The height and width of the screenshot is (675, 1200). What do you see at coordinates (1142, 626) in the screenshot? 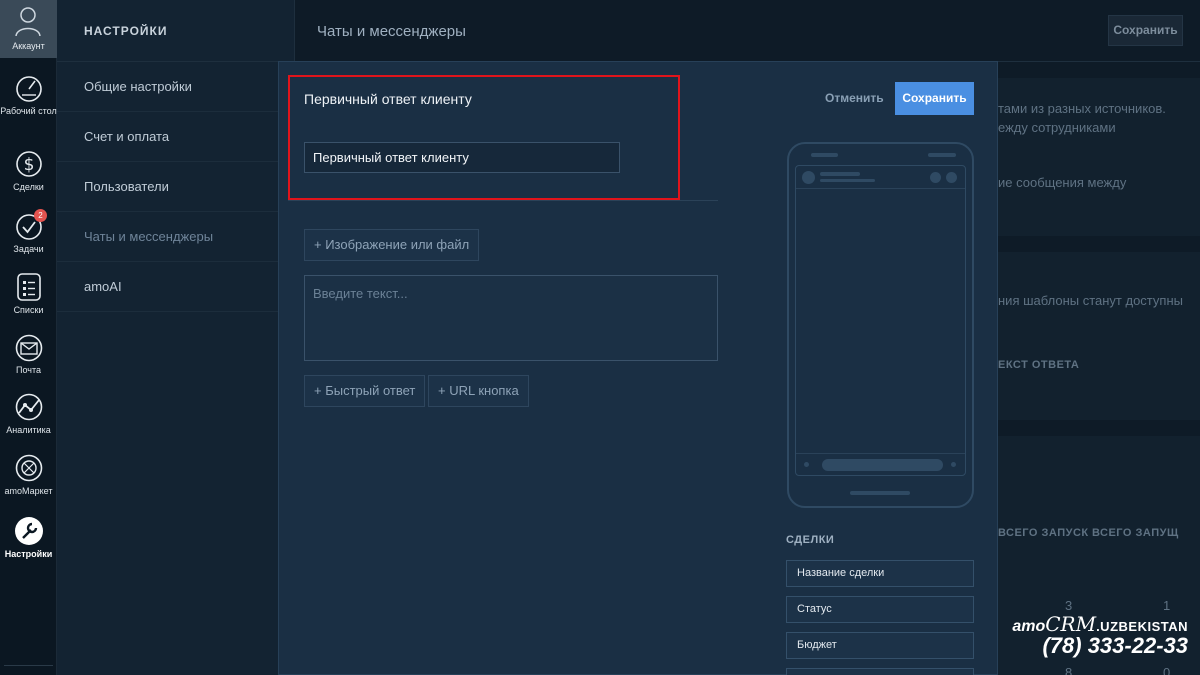
I see `brand-suffix: .UZBEKISTAN` at bounding box center [1142, 626].